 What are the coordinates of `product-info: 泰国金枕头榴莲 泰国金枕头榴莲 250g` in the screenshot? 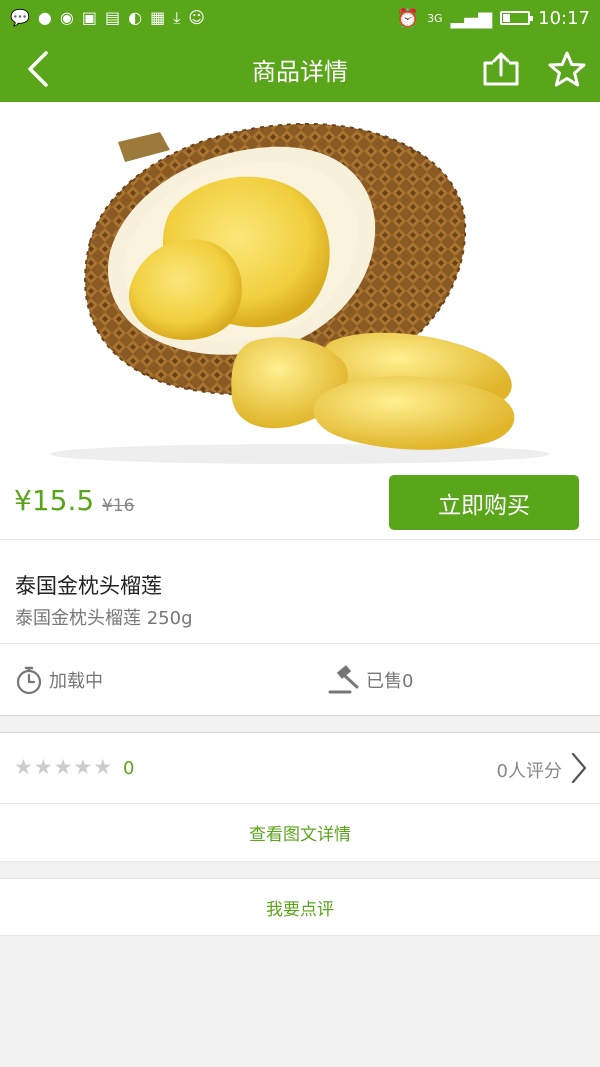 It's located at (300, 592).